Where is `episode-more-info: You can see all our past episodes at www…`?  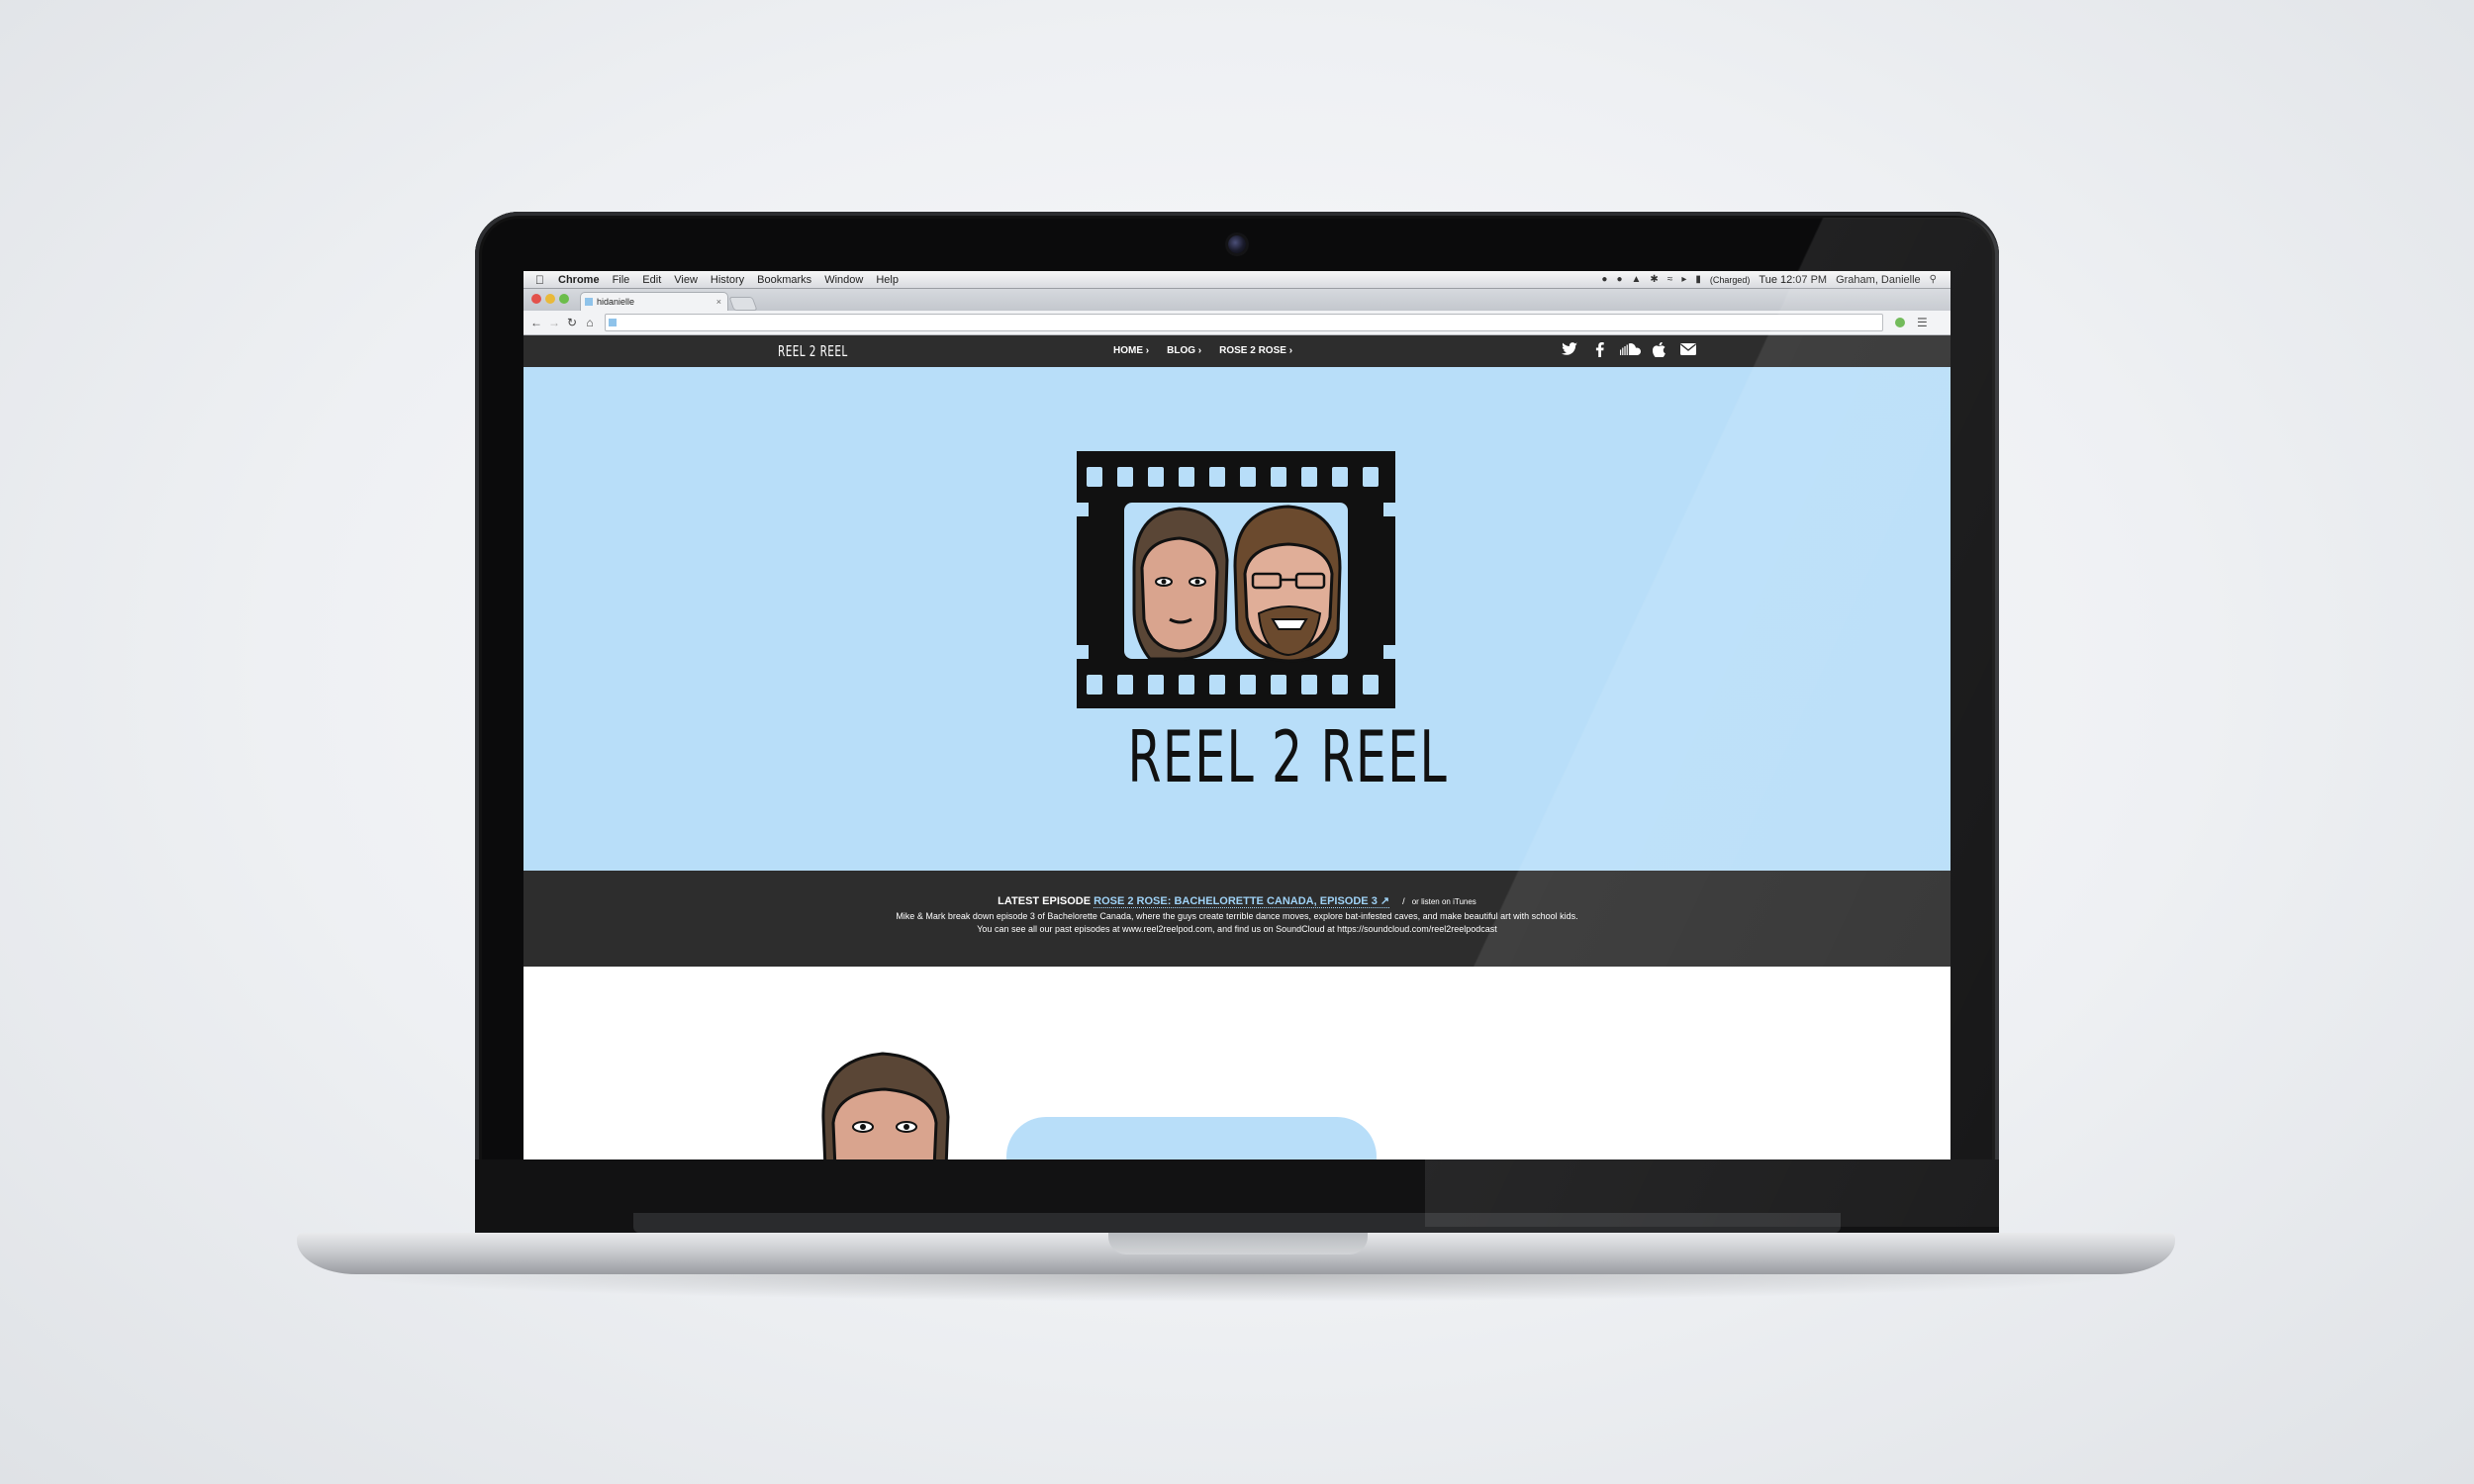 episode-more-info: You can see all our past episodes at www… is located at coordinates (1237, 929).